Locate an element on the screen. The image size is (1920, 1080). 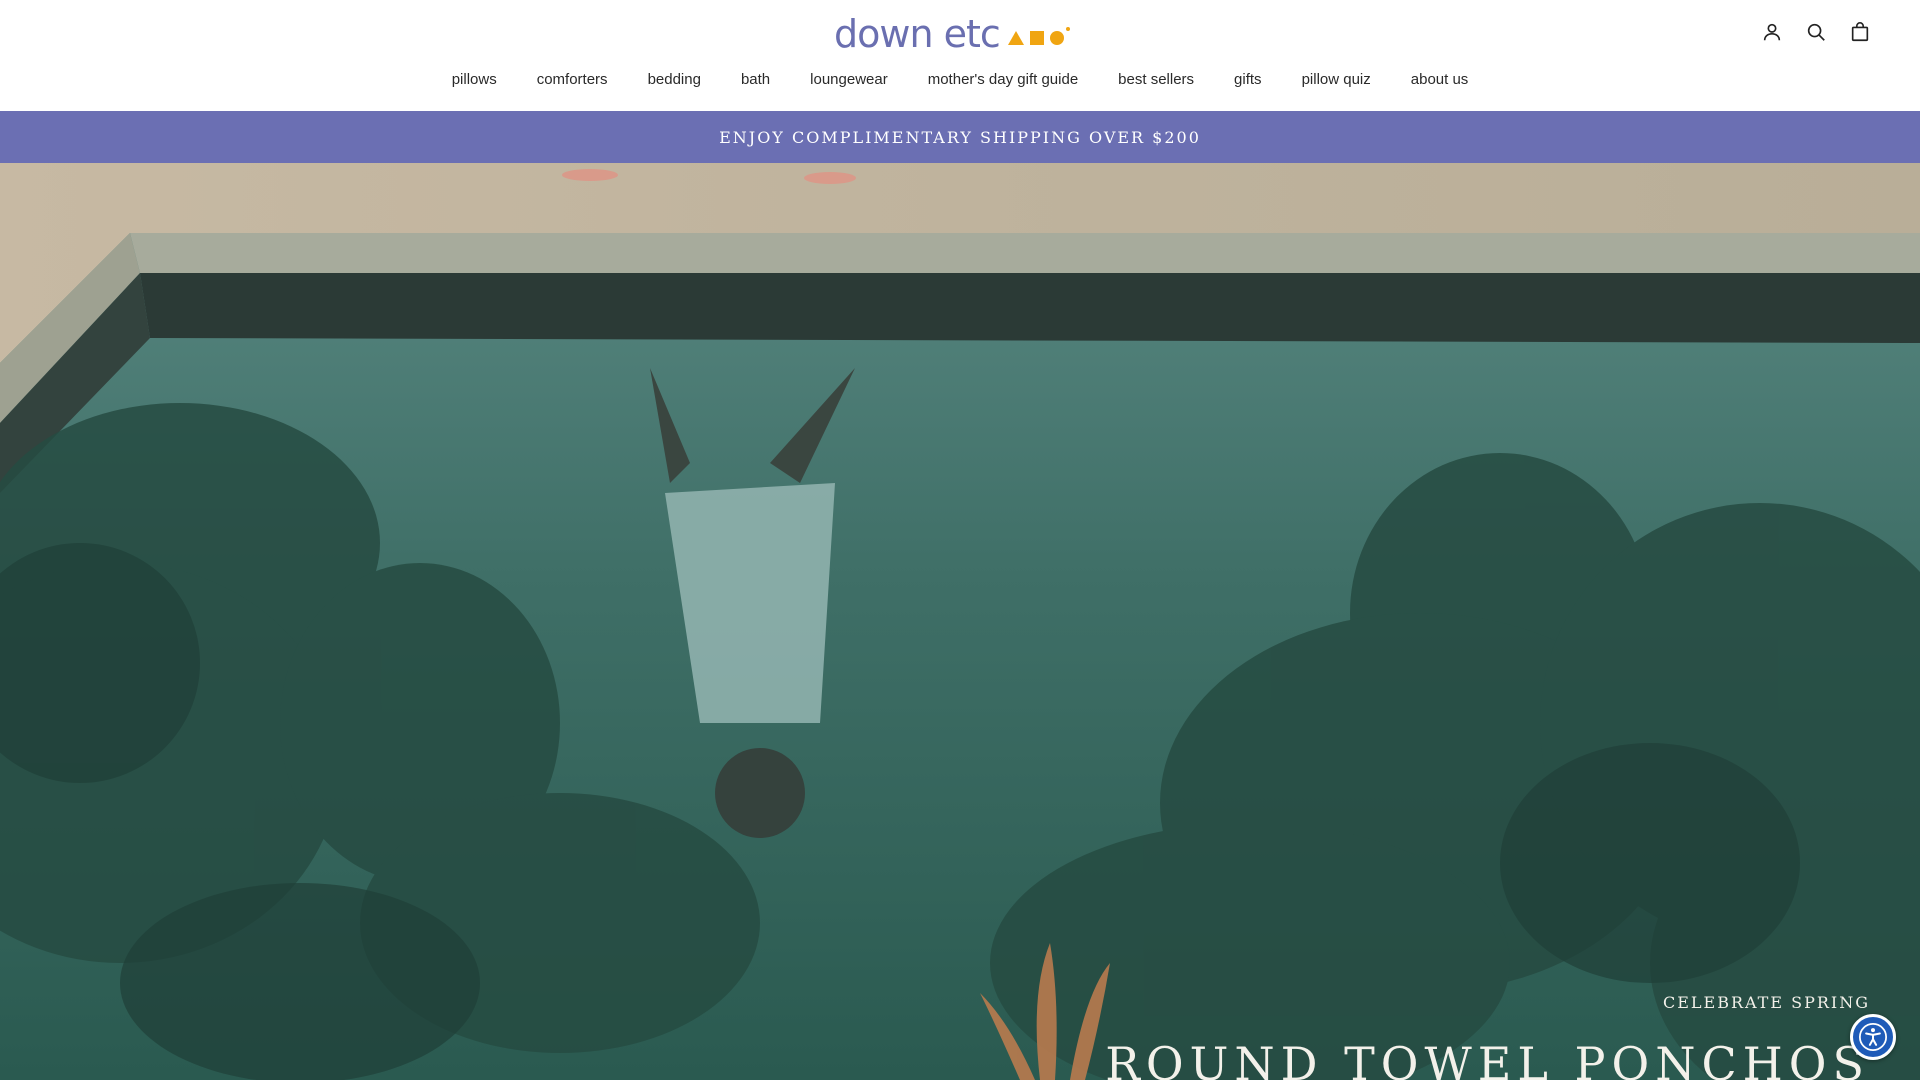
logo-circle-shape is located at coordinates (1059, 36).